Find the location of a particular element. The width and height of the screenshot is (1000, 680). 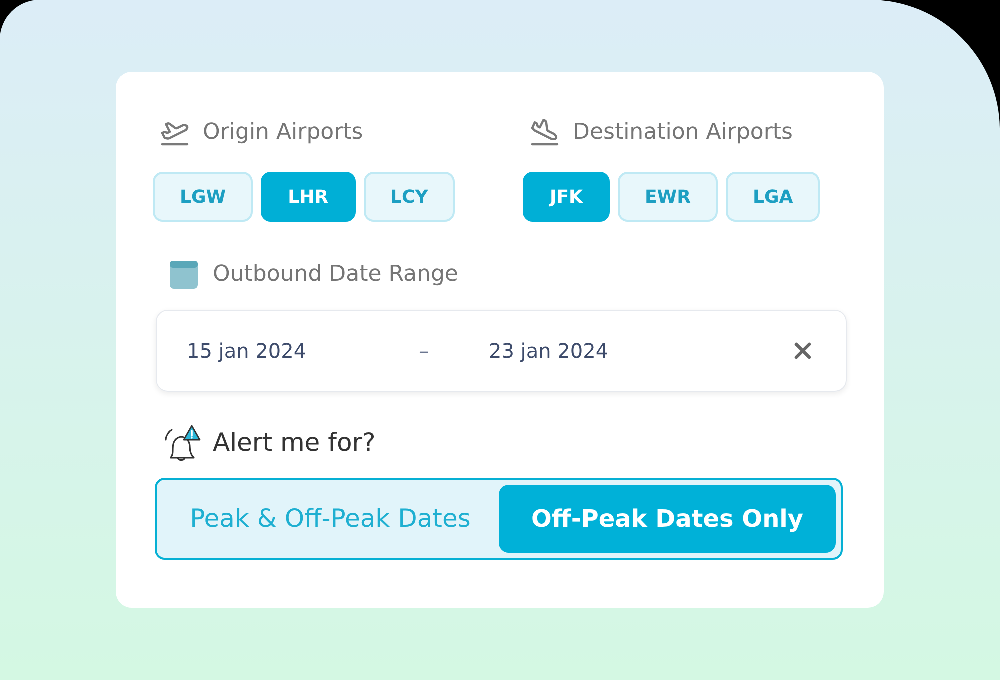

section-label: Outbound Date Range is located at coordinates (335, 274).